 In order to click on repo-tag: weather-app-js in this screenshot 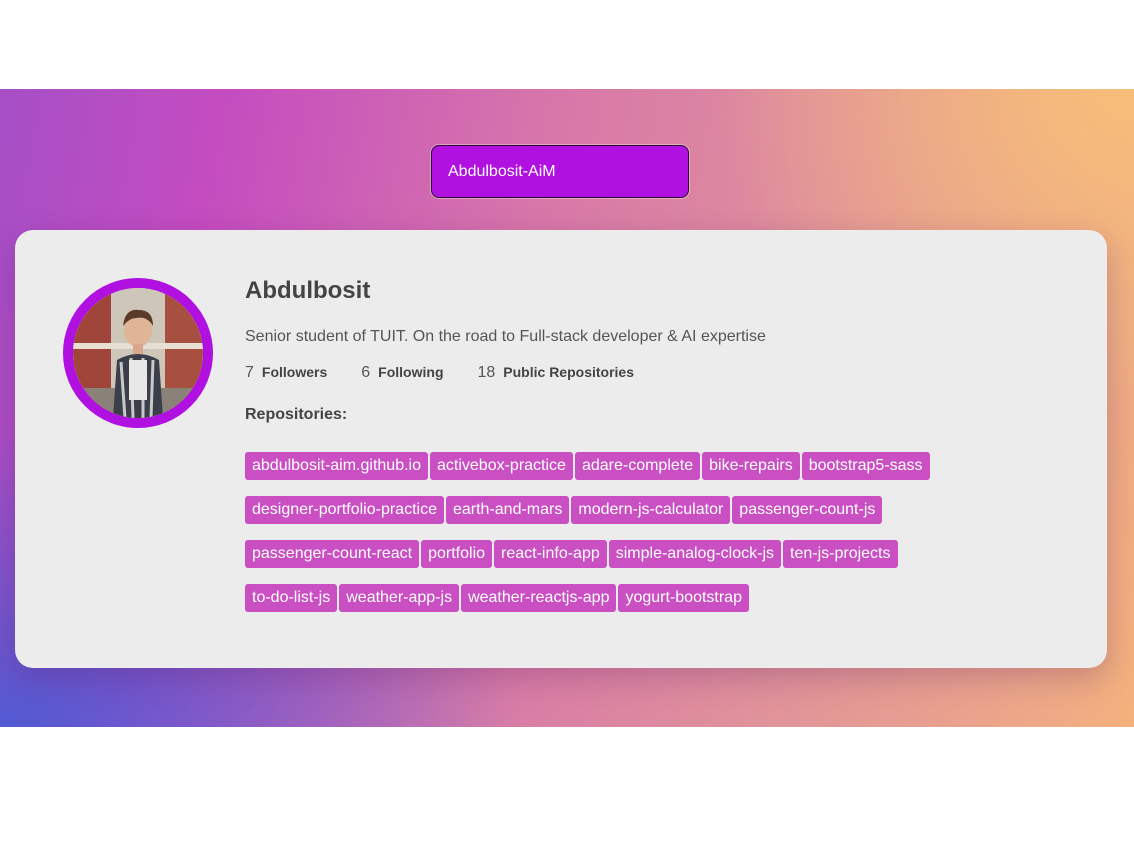, I will do `click(399, 598)`.